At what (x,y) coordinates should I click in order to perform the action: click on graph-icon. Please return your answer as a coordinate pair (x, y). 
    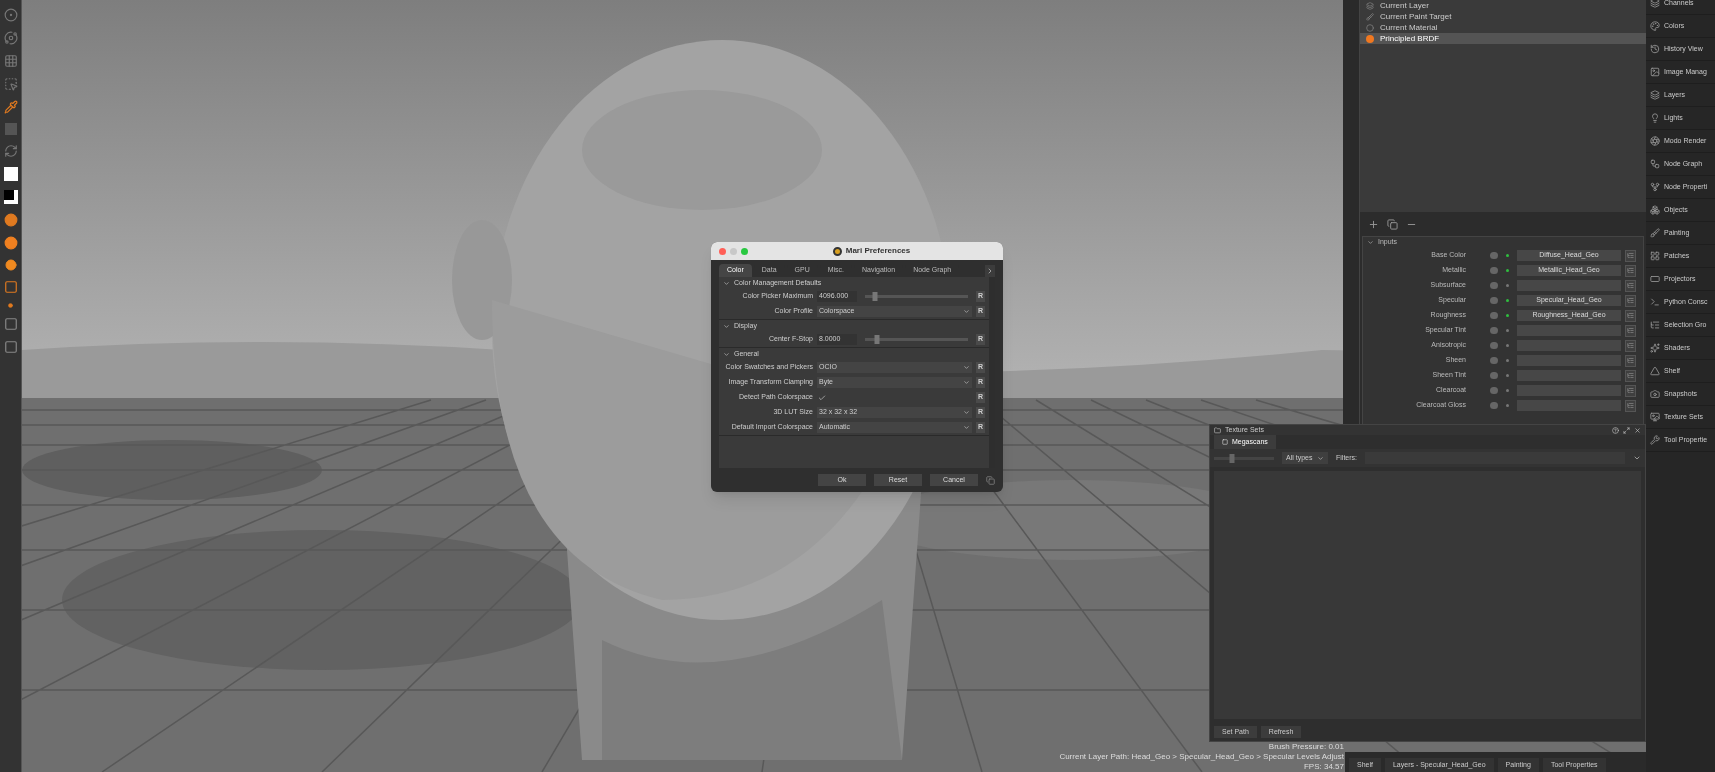
    Looking at the image, I should click on (1655, 164).